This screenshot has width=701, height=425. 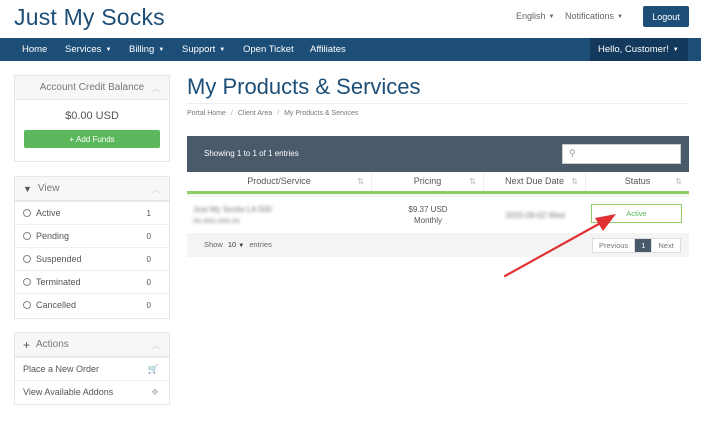 I want to click on page-size-value: 10, so click(x=232, y=244).